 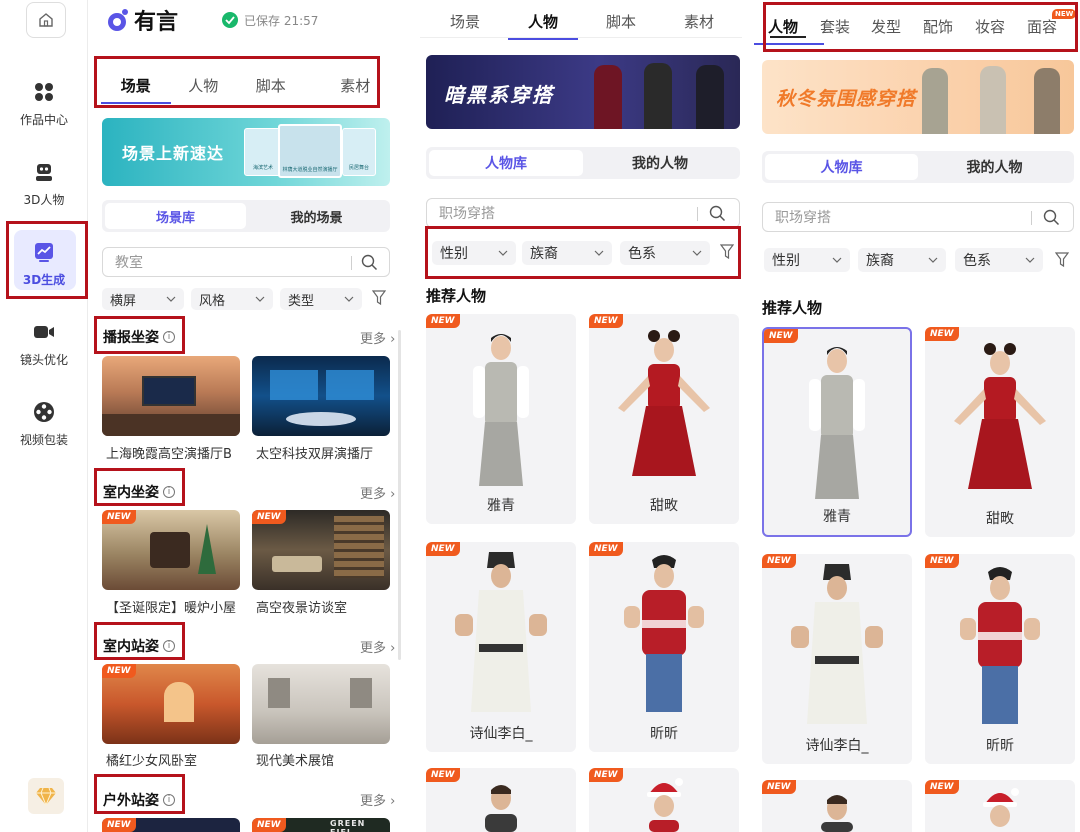 What do you see at coordinates (44, 332) in the screenshot?
I see `video-camera-icon` at bounding box center [44, 332].